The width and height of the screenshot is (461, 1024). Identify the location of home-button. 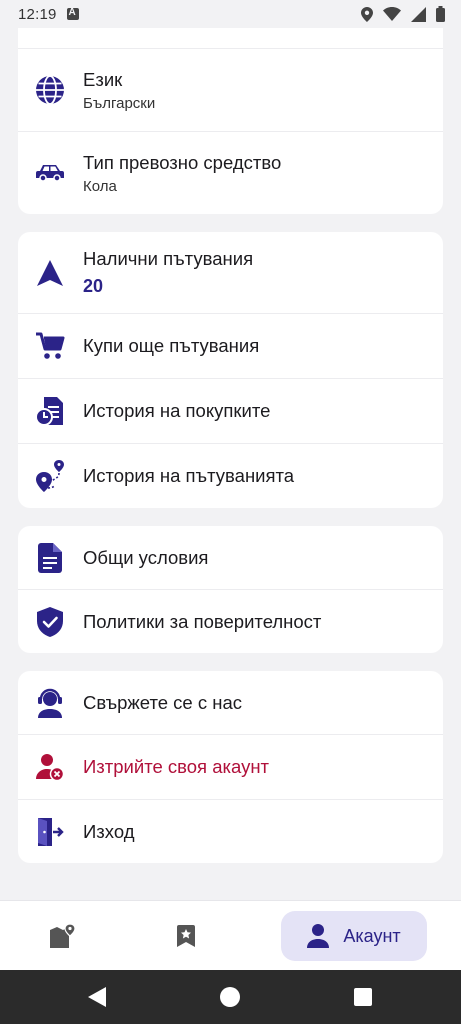
(230, 997).